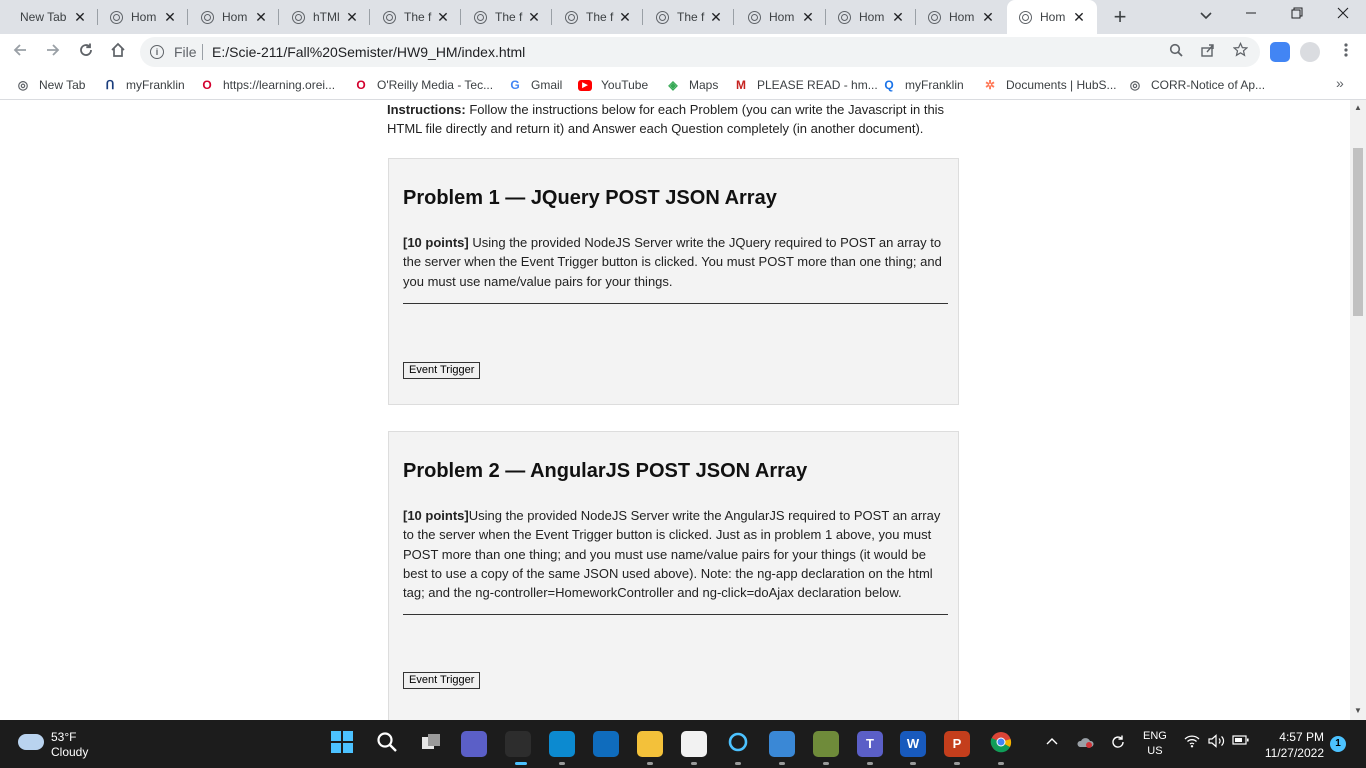  What do you see at coordinates (53, 52) in the screenshot?
I see `forward-button` at bounding box center [53, 52].